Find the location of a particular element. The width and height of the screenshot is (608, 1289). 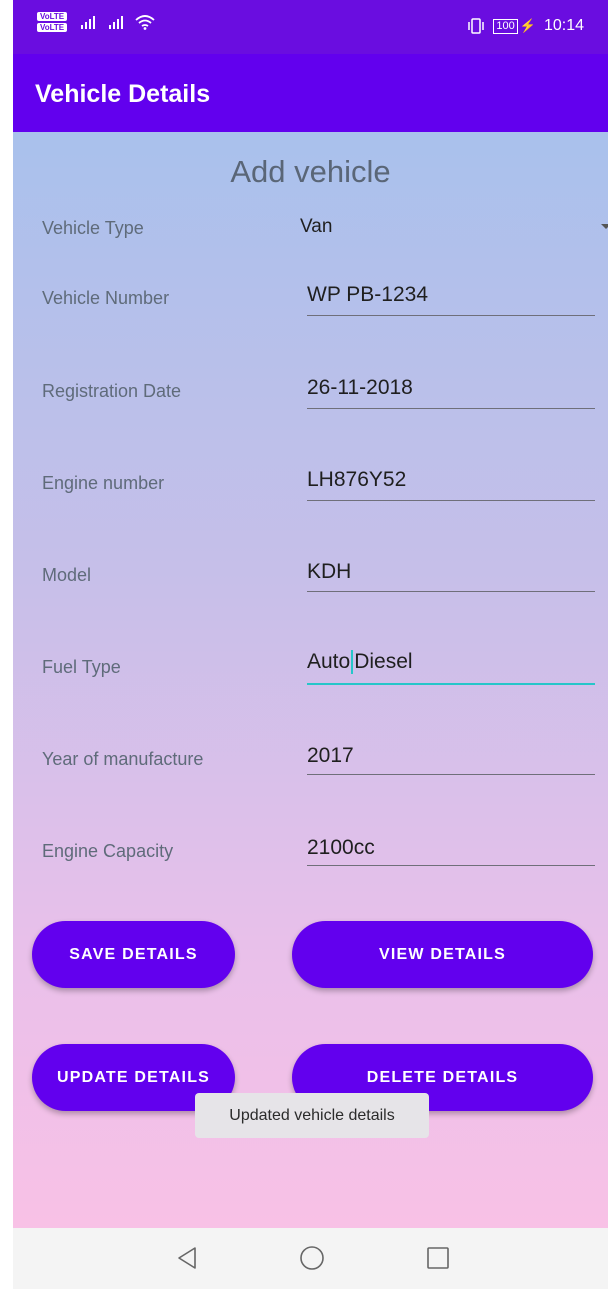

status-bar: VoLTE VoLTE 100 ⚡ 10:14 is located at coordinates (310, 27).